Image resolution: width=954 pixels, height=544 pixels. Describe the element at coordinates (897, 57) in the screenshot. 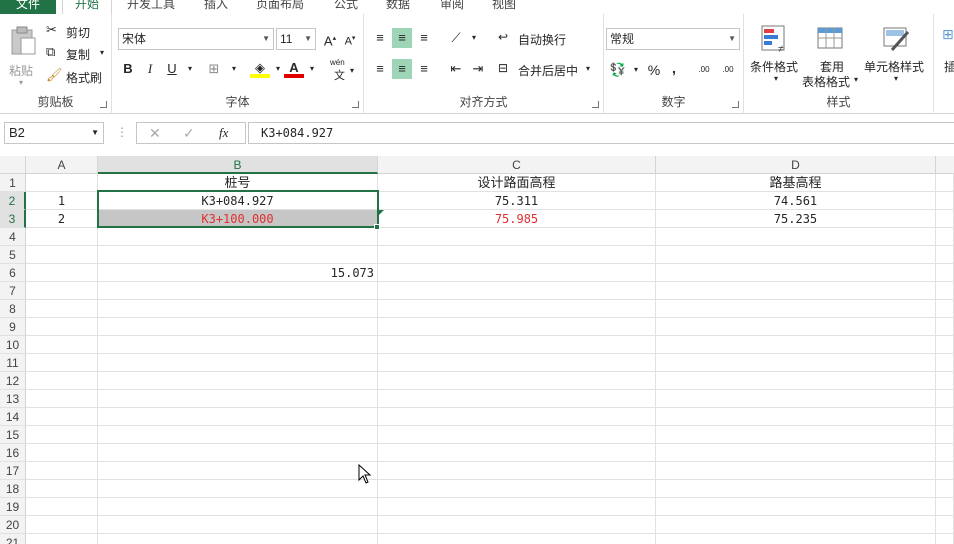

I see `cell-styles-button: 单元格样式 ▾` at that location.